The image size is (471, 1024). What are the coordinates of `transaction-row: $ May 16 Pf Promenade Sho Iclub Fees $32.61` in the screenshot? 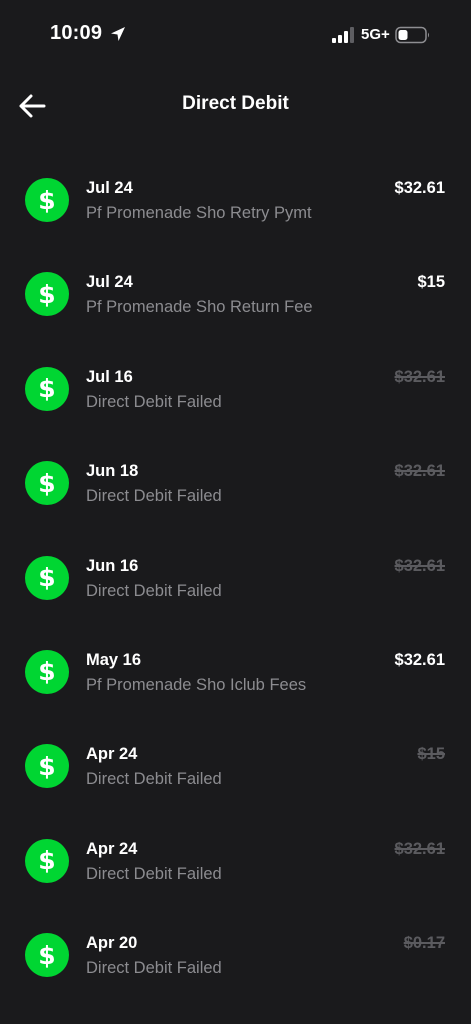 It's located at (235, 669).